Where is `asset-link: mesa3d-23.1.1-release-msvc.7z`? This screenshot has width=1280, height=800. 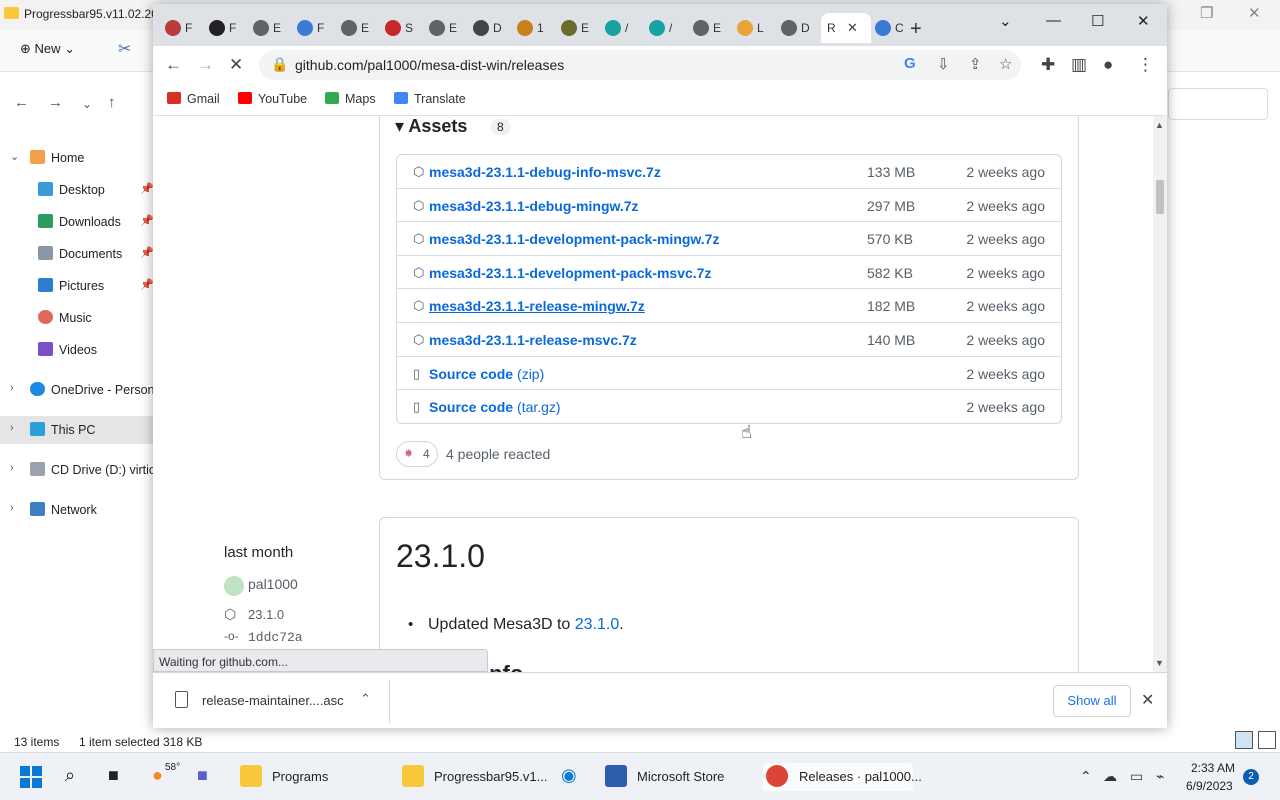 asset-link: mesa3d-23.1.1-release-msvc.7z is located at coordinates (533, 340).